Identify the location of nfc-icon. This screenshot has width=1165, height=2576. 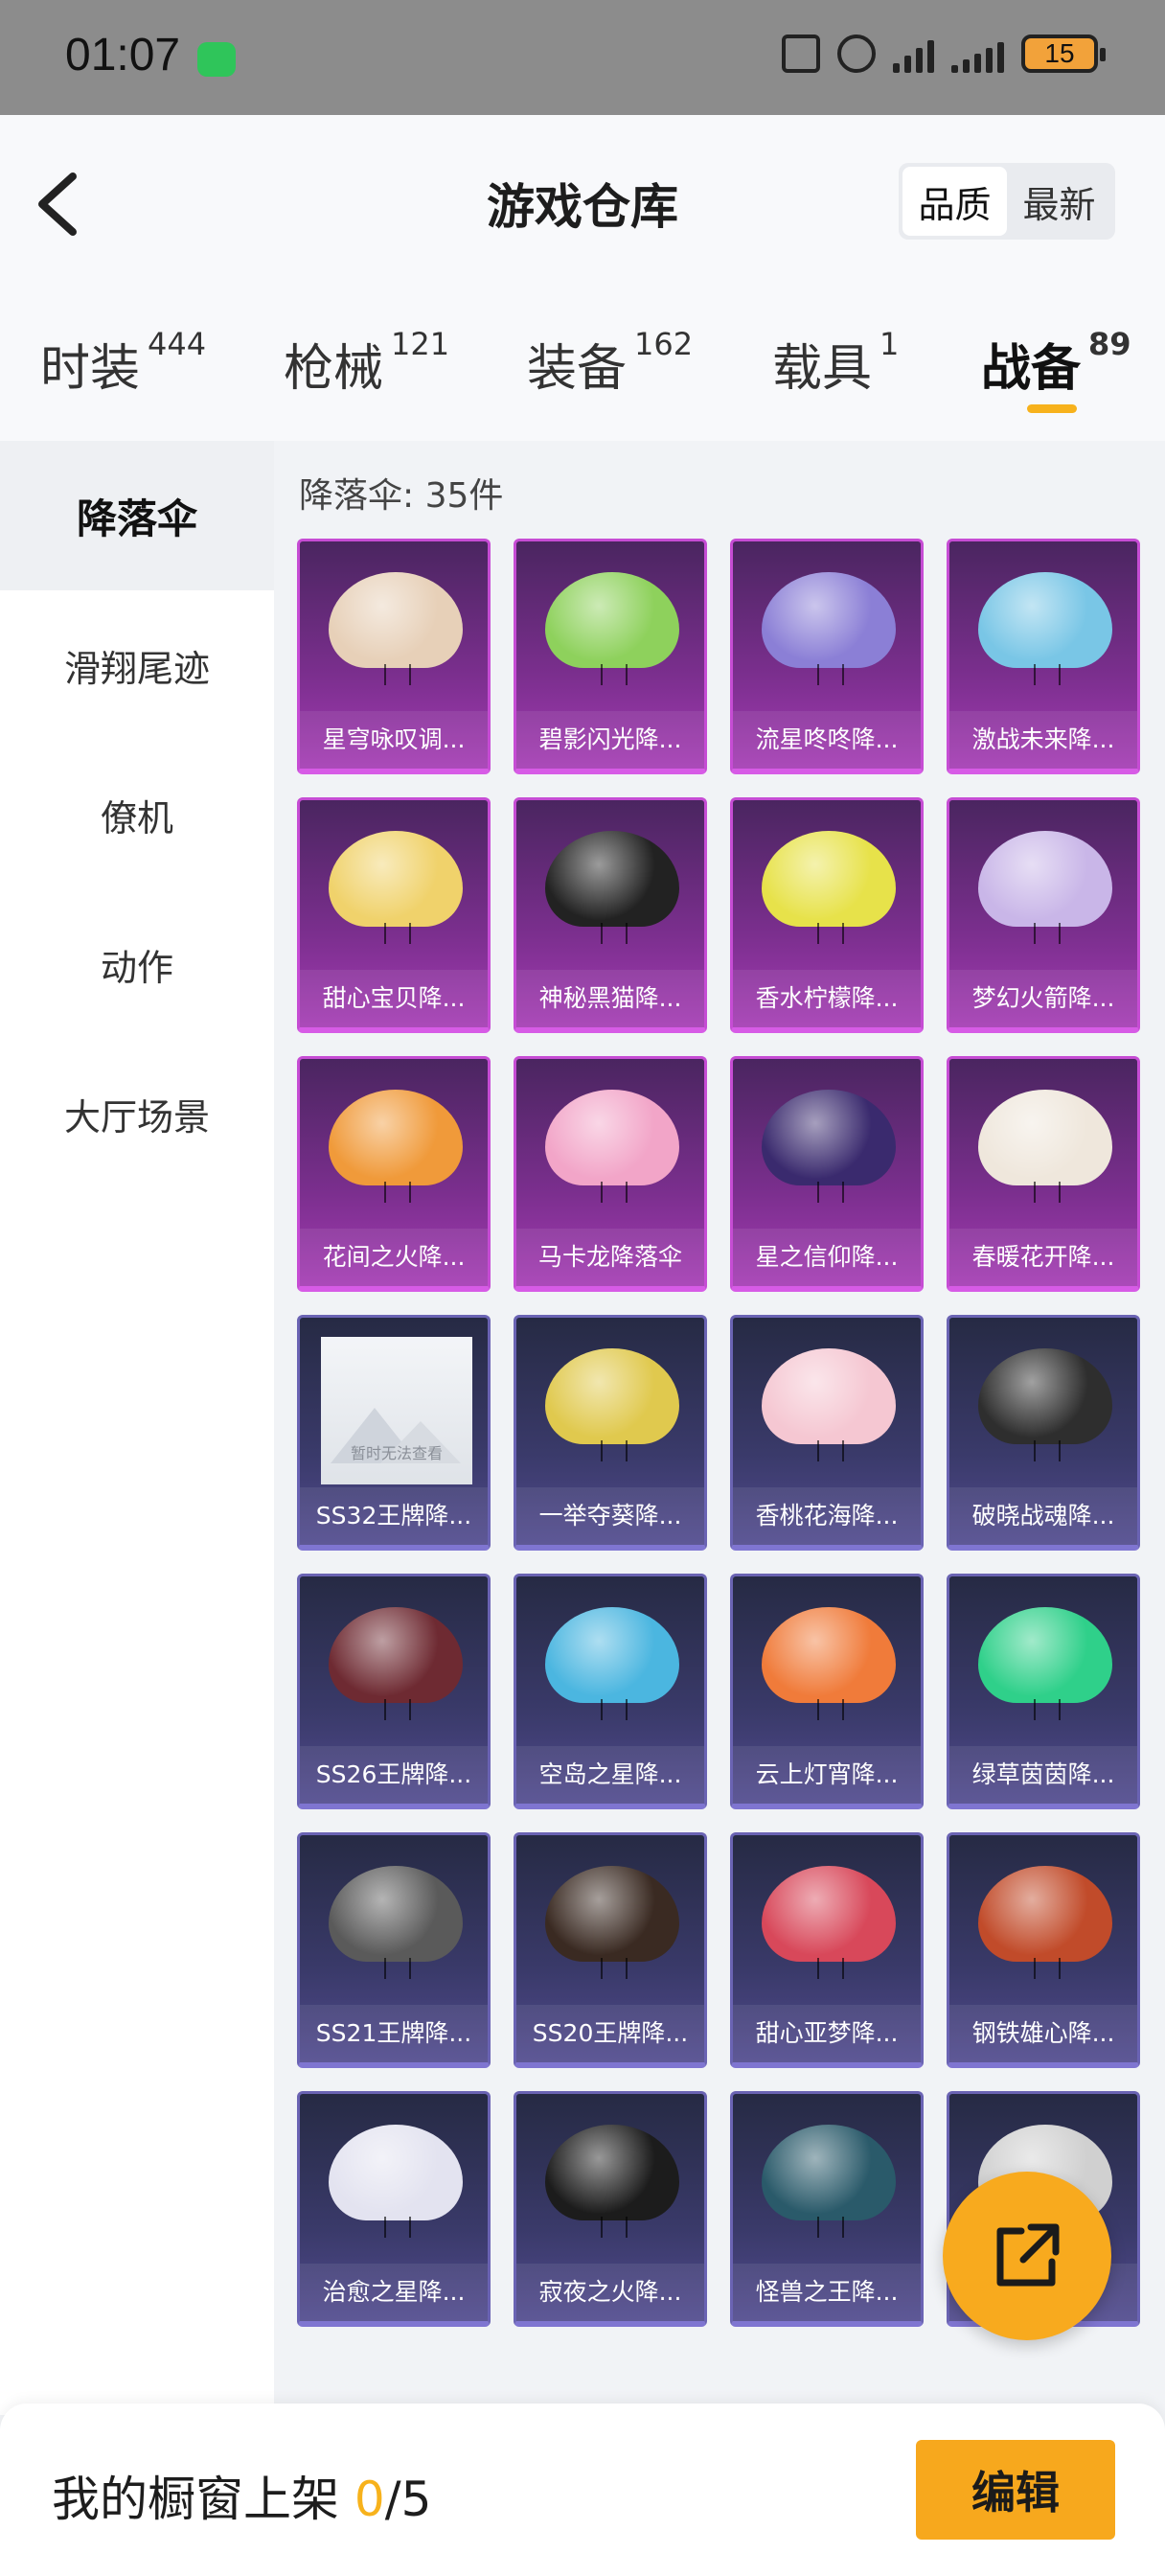
(801, 53).